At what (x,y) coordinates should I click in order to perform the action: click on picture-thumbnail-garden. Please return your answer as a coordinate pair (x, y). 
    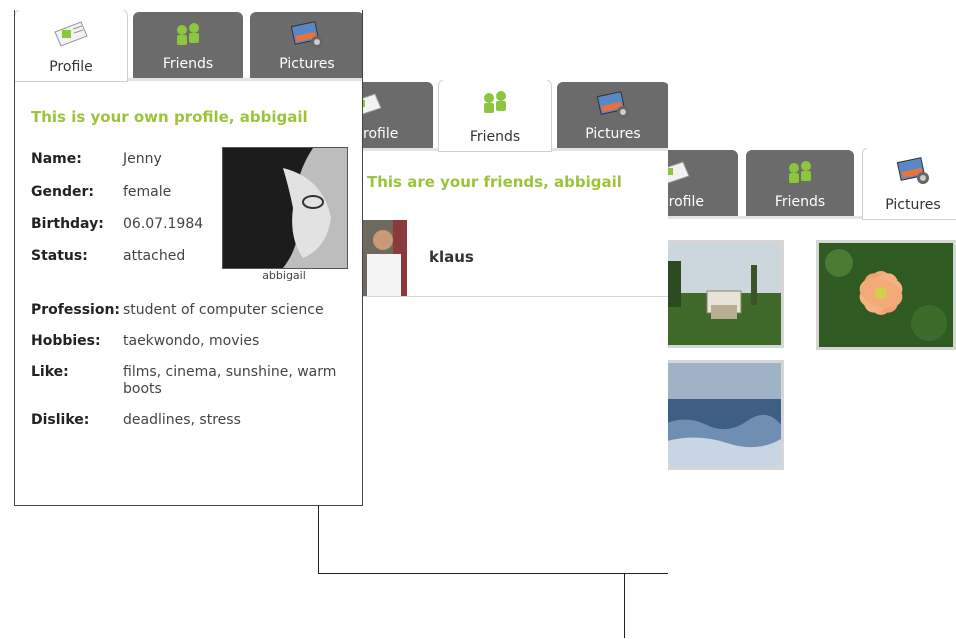
    Looking at the image, I should click on (726, 294).